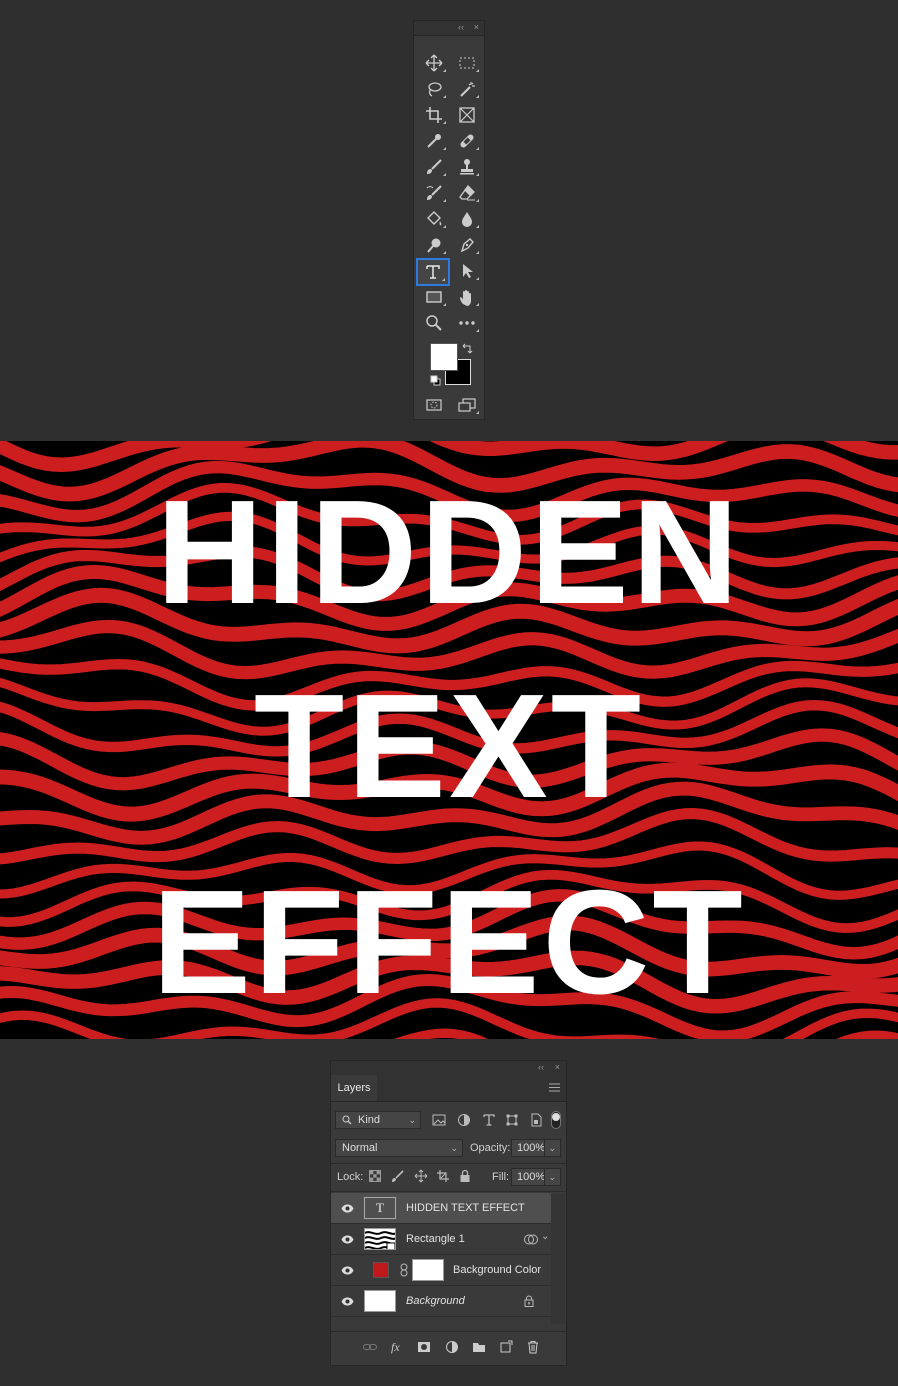  I want to click on quick-mask-button, so click(434, 405).